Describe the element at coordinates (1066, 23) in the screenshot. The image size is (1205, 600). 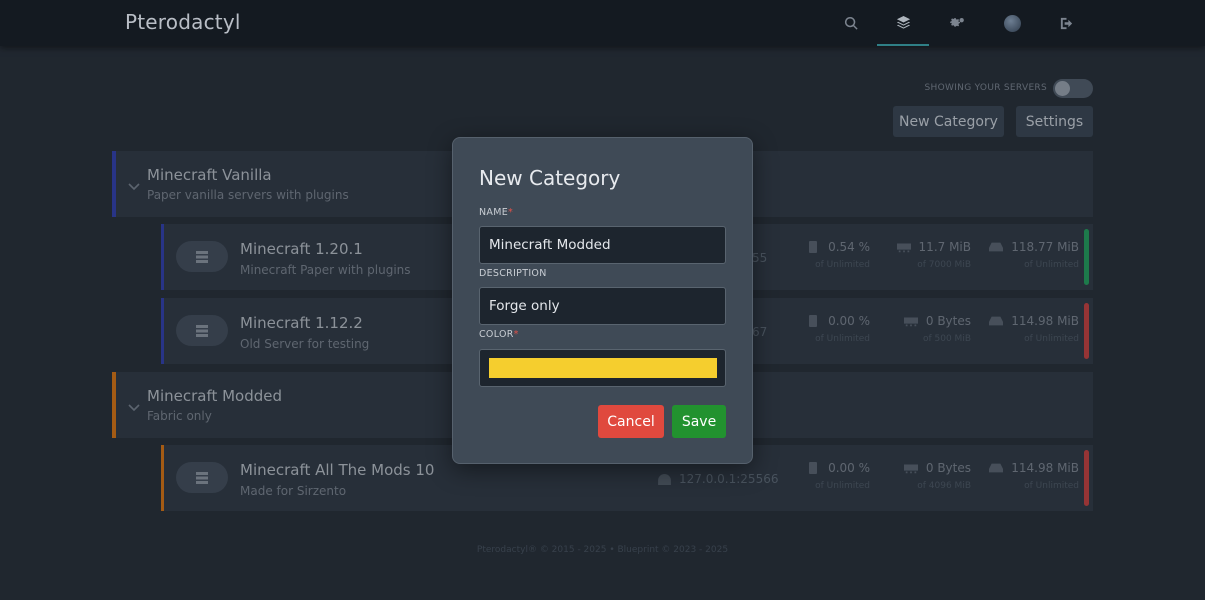
I see `sign-out-icon` at that location.